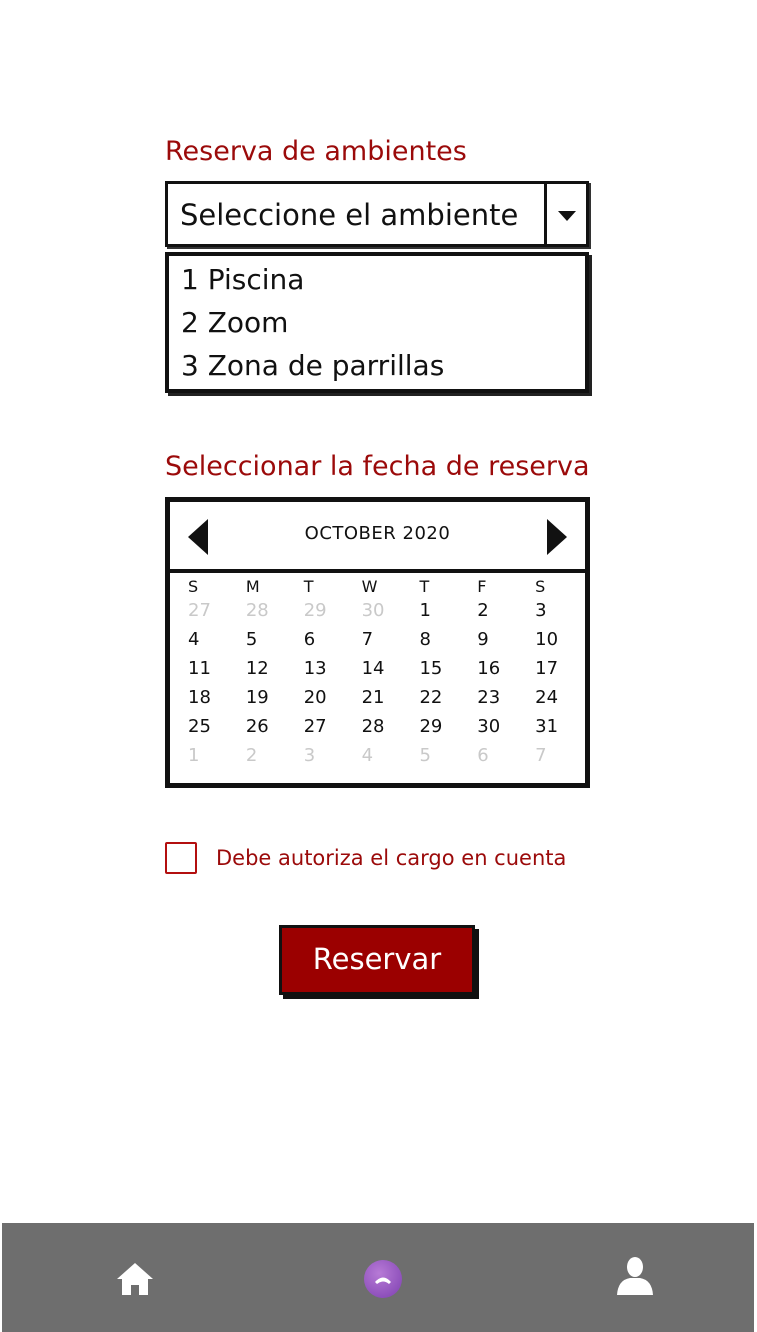 Image resolution: width=757 pixels, height=1332 pixels. I want to click on calendar-day: 15, so click(440, 668).